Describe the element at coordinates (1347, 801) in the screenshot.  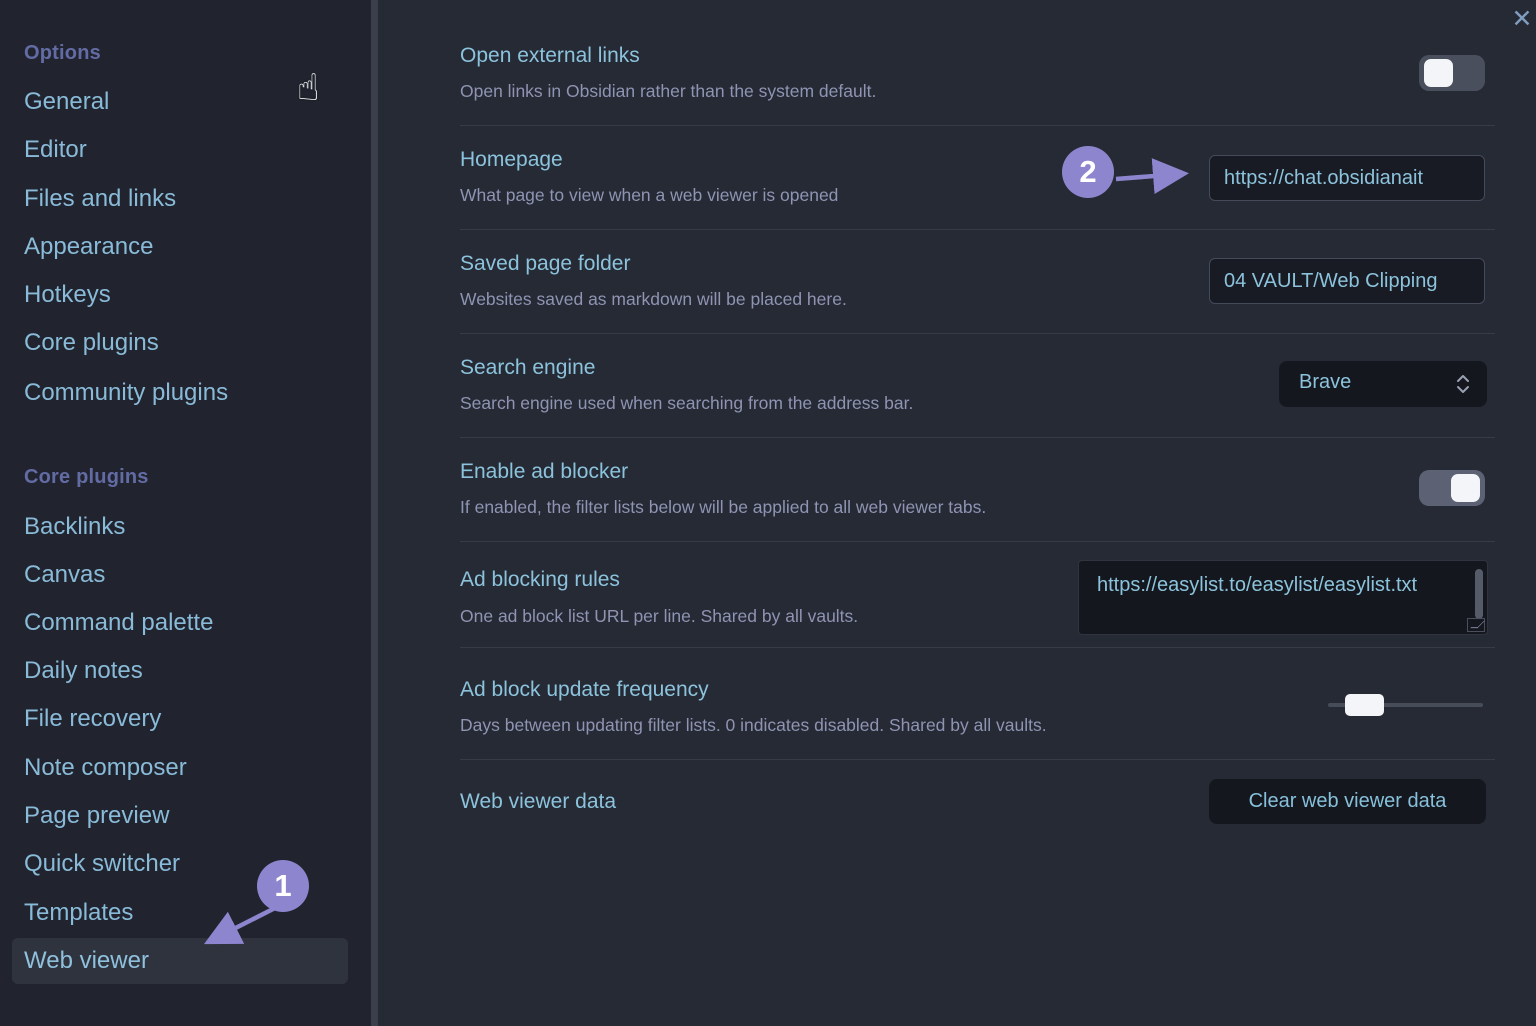
I see `clear-web-viewer-data-button: Clear web viewer data` at that location.